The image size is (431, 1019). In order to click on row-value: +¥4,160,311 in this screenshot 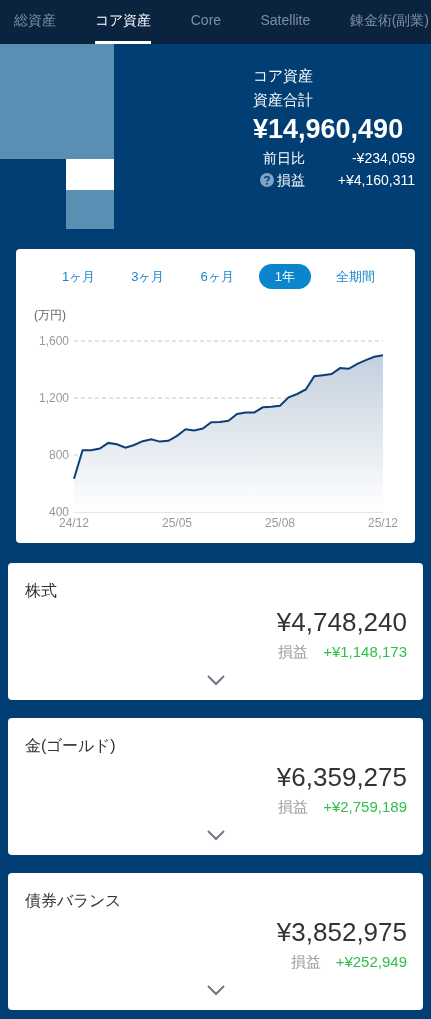, I will do `click(375, 180)`.